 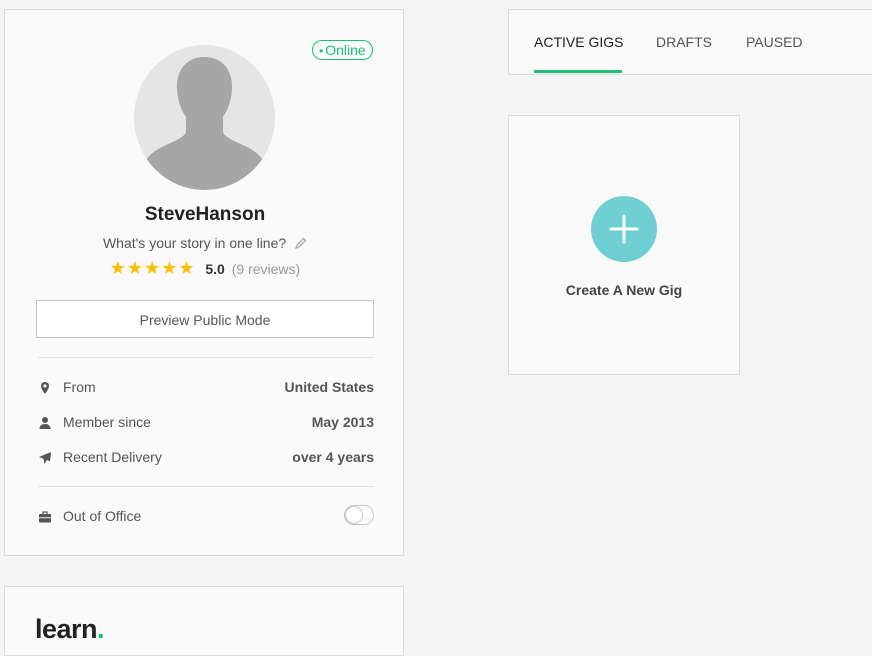 What do you see at coordinates (194, 243) in the screenshot?
I see `tagline-text: What's your story in one line?` at bounding box center [194, 243].